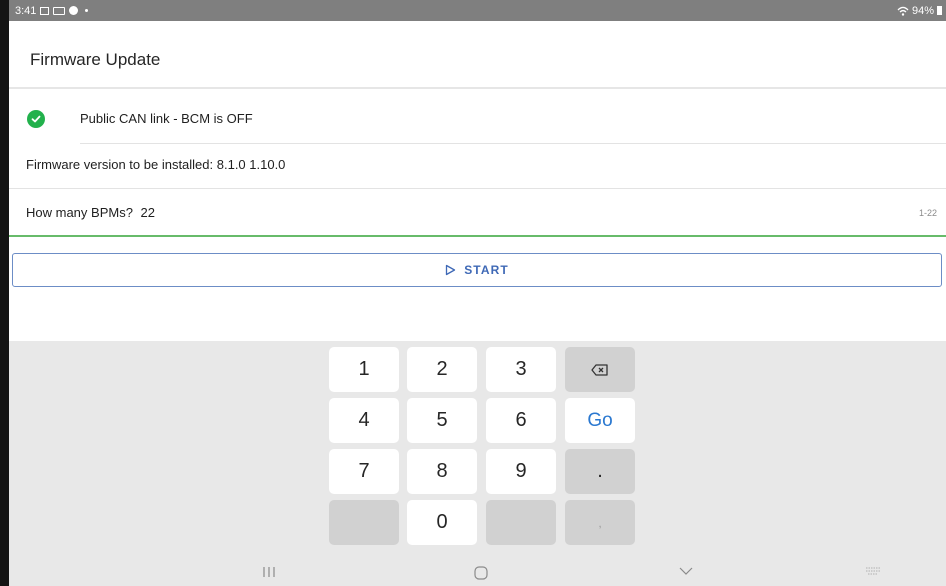 This screenshot has width=946, height=586. What do you see at coordinates (521, 522) in the screenshot?
I see `blank-key-right` at bounding box center [521, 522].